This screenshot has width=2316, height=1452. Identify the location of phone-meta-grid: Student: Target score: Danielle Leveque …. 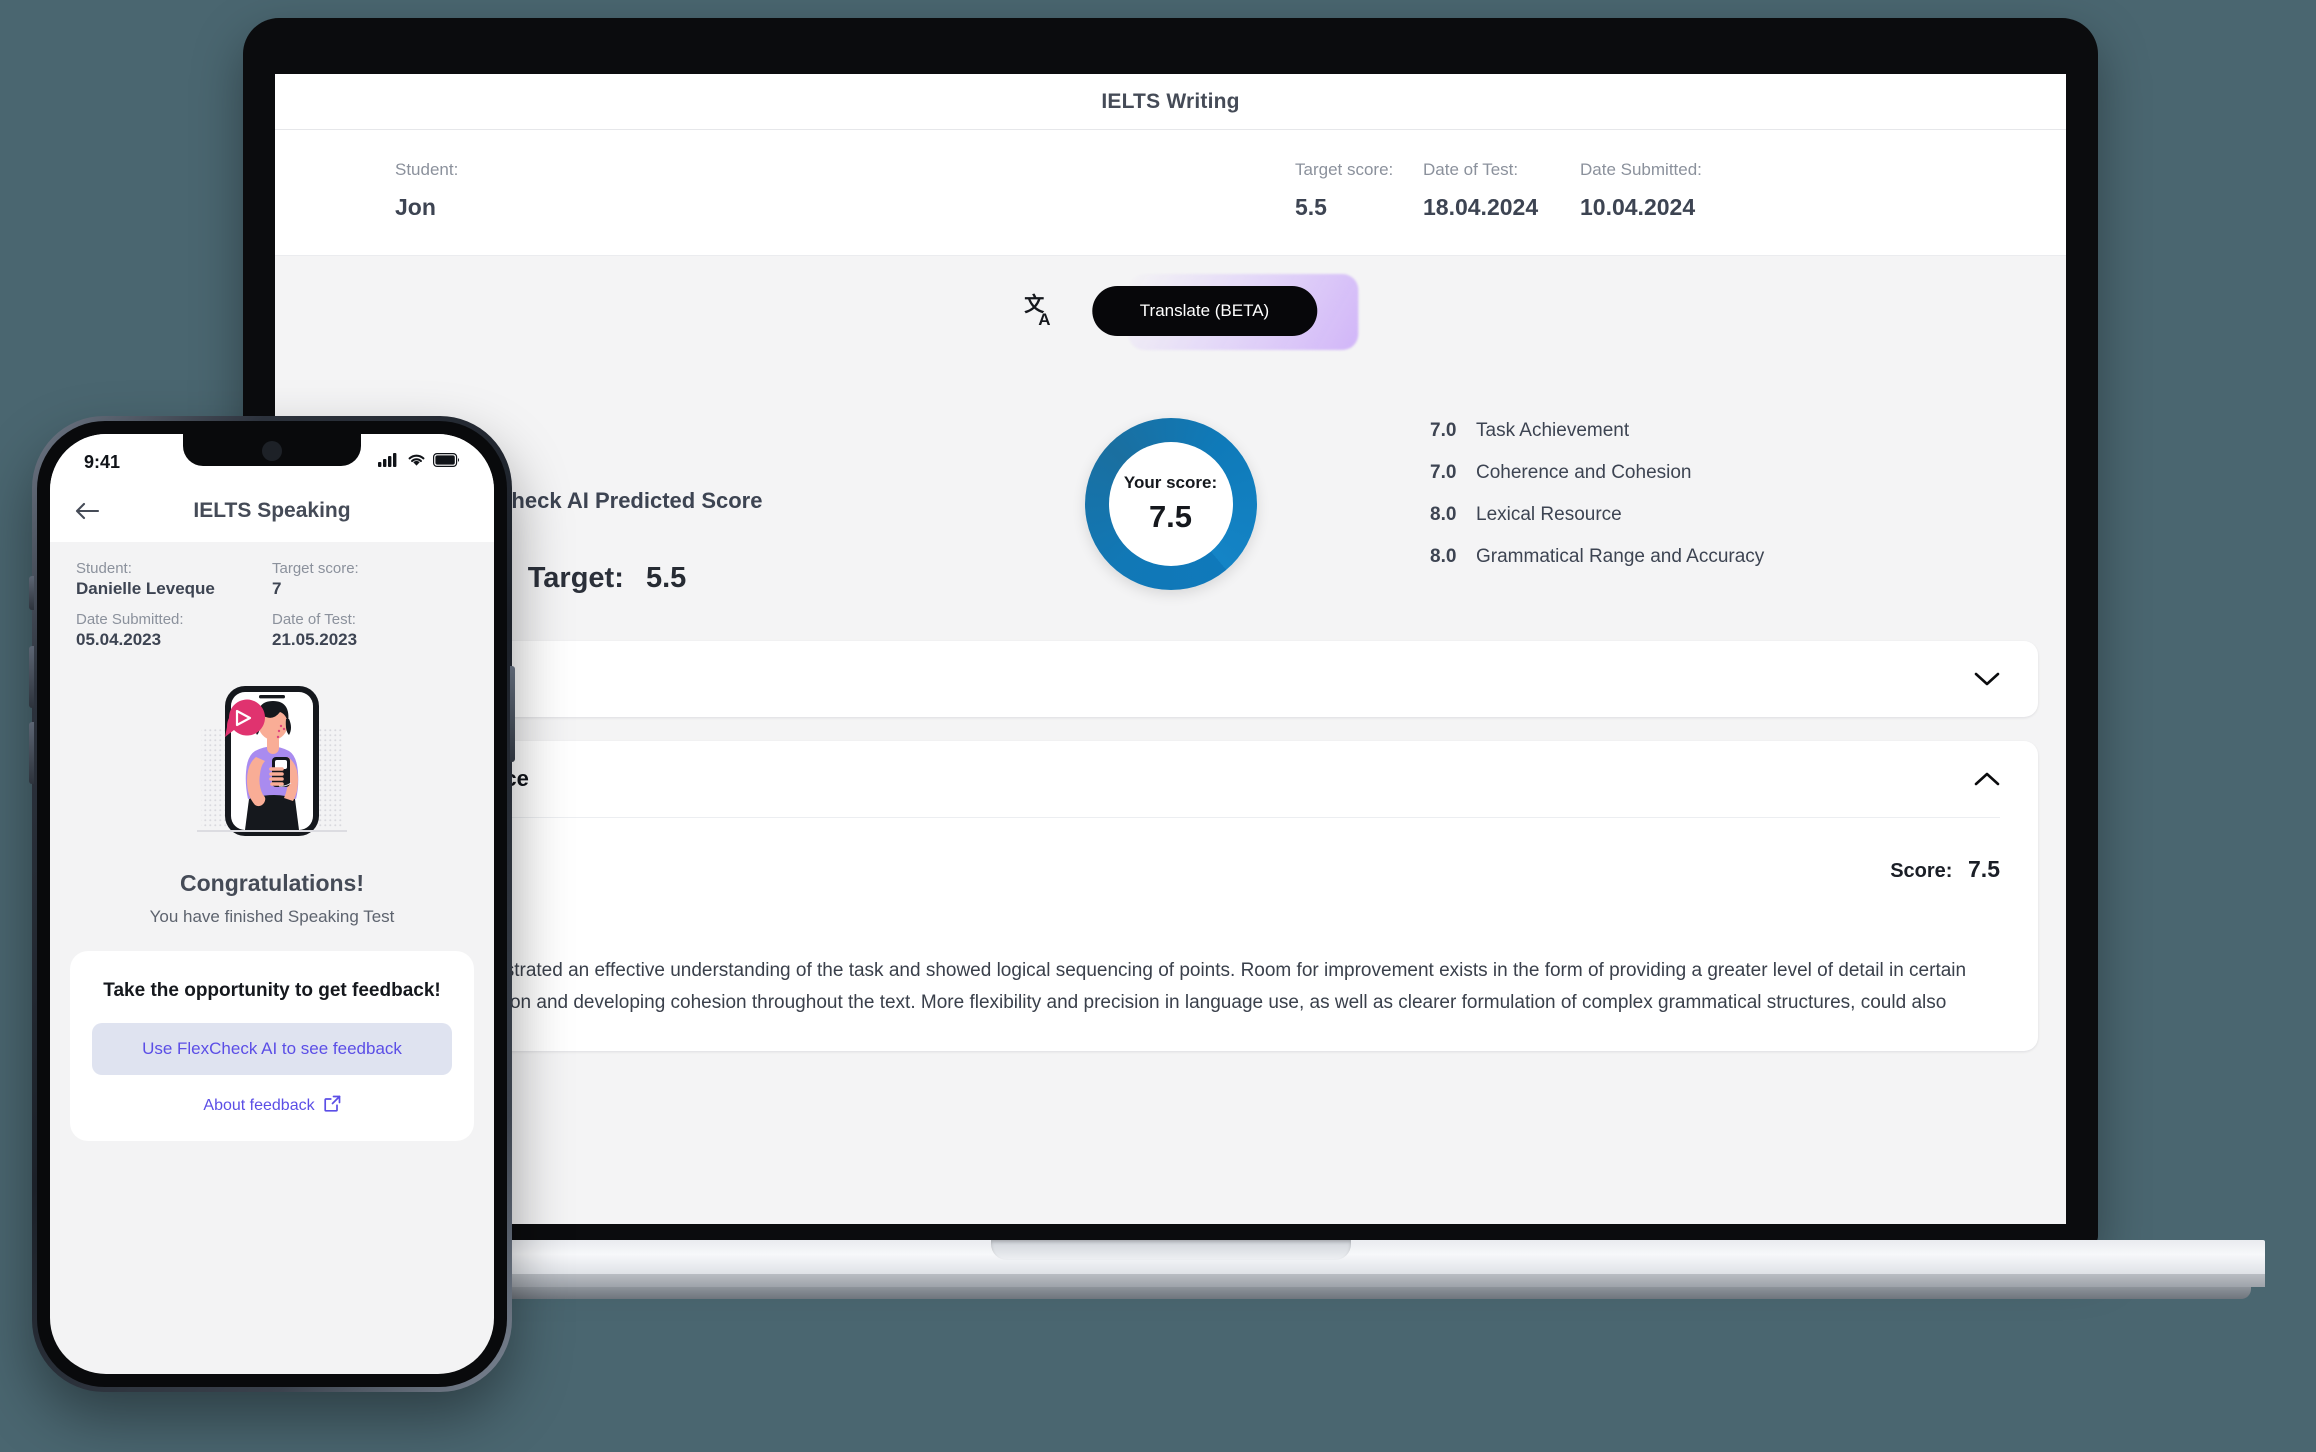
(272, 608).